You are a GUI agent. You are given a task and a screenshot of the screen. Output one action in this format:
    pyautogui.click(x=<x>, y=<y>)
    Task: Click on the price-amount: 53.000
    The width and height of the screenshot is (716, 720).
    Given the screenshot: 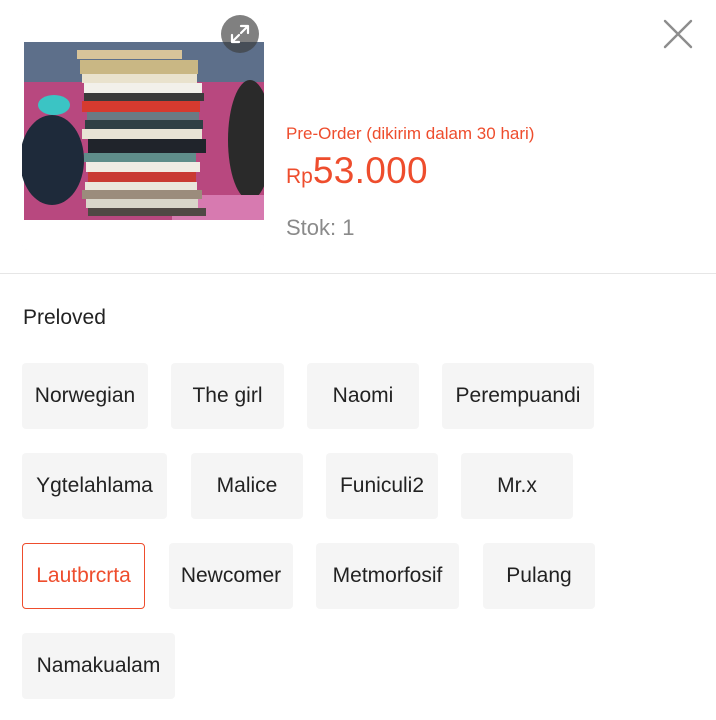 What is the action you would take?
    pyautogui.click(x=370, y=170)
    